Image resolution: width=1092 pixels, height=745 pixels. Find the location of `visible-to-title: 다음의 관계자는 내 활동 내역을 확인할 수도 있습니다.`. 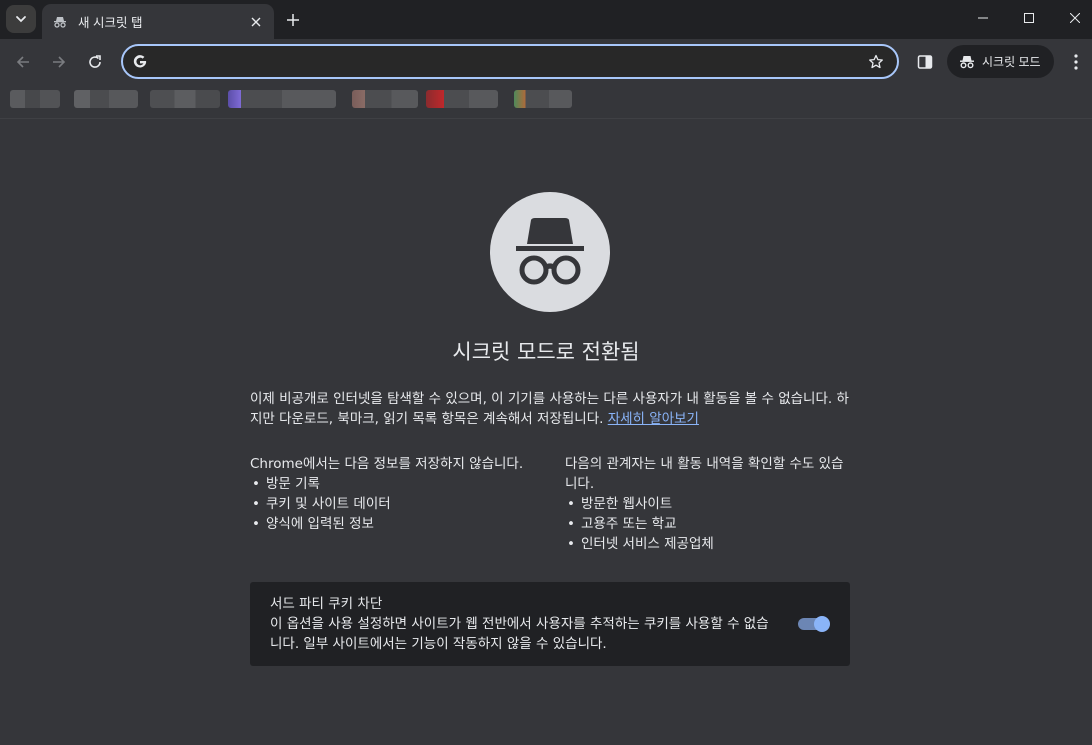

visible-to-title: 다음의 관계자는 내 활동 내역을 확인할 수도 있습니다. is located at coordinates (704, 474).